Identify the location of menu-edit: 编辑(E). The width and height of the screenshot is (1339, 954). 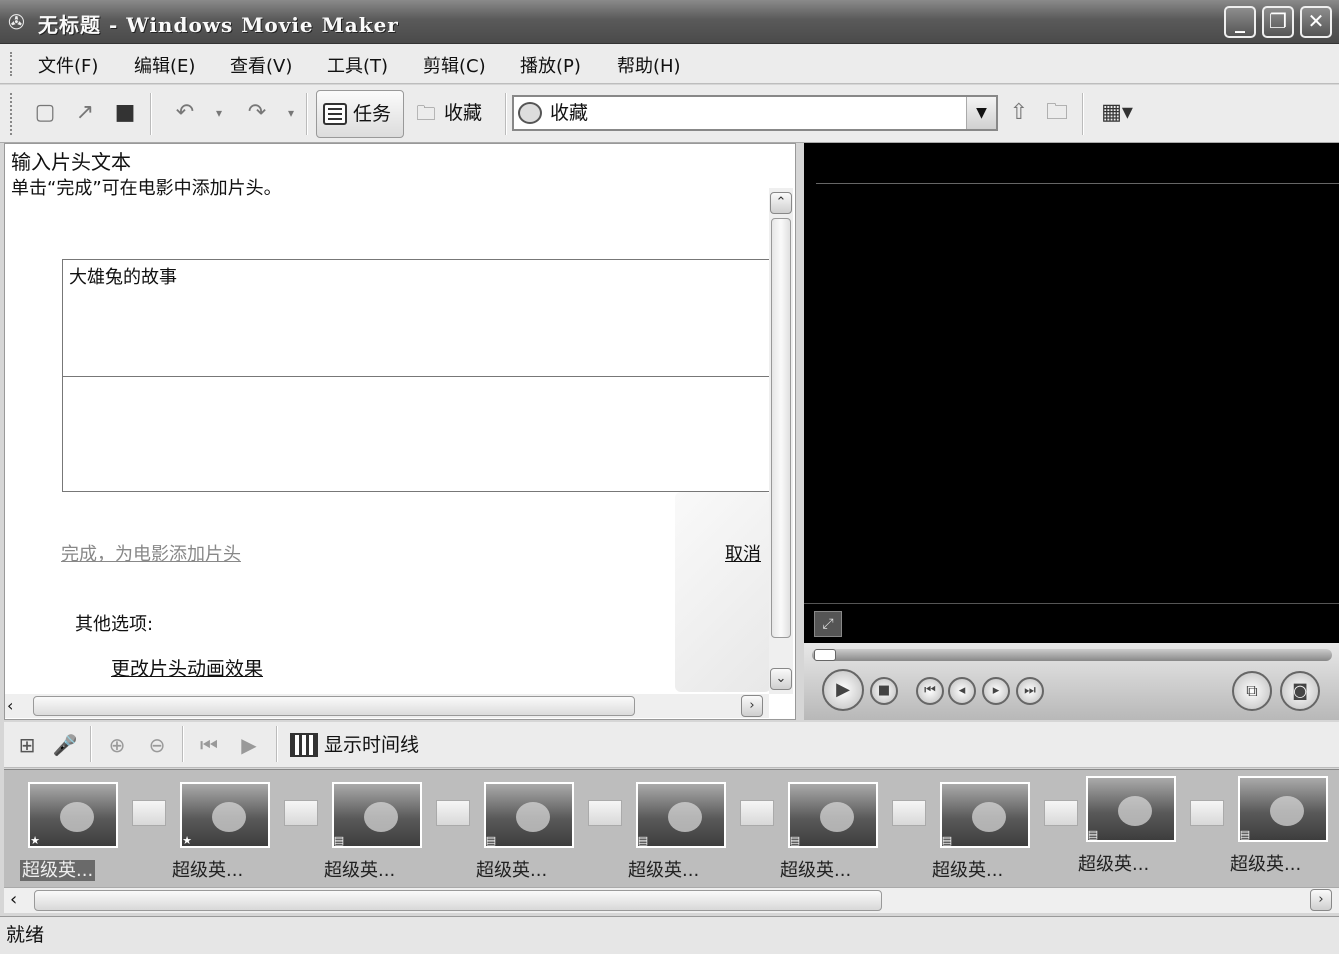
(164, 65).